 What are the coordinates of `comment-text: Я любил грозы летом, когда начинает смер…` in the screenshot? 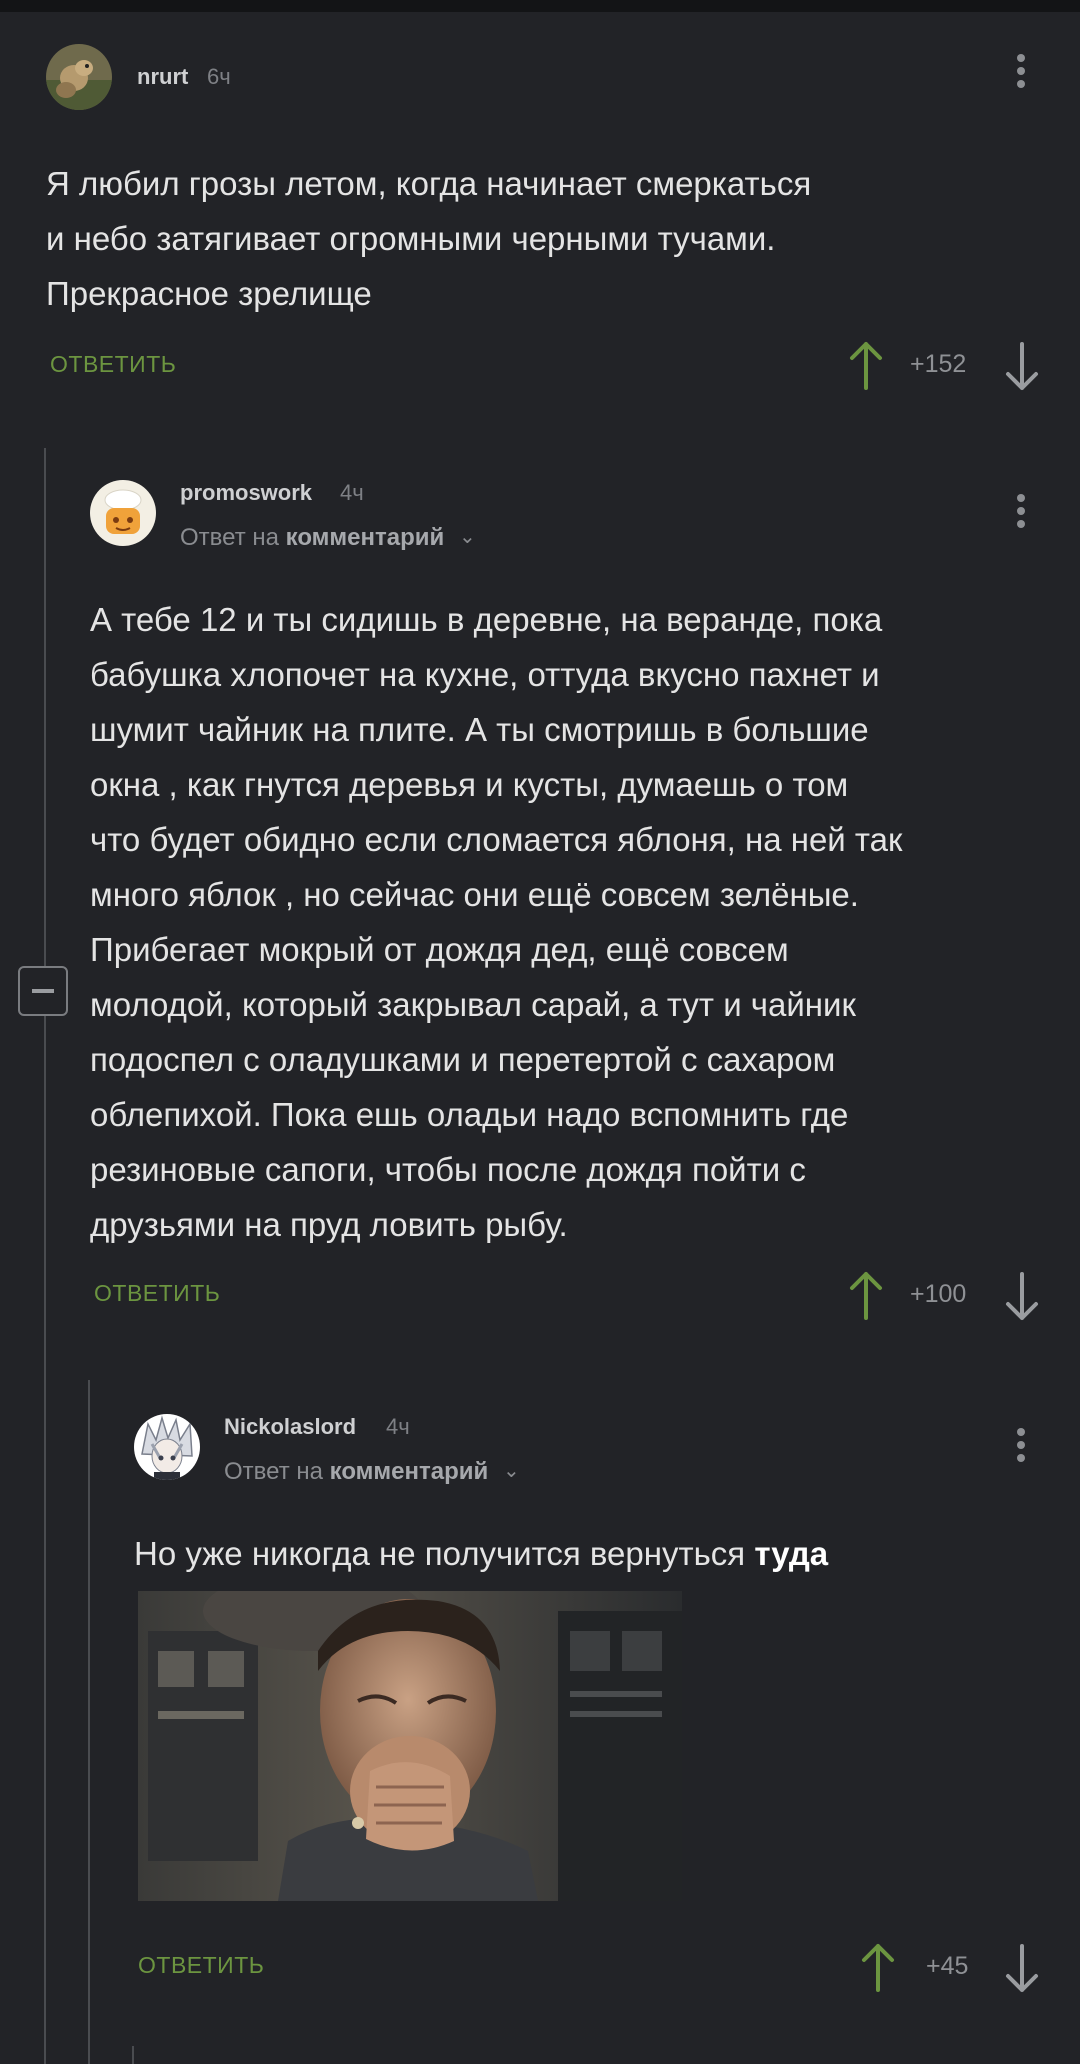 It's located at (428, 238).